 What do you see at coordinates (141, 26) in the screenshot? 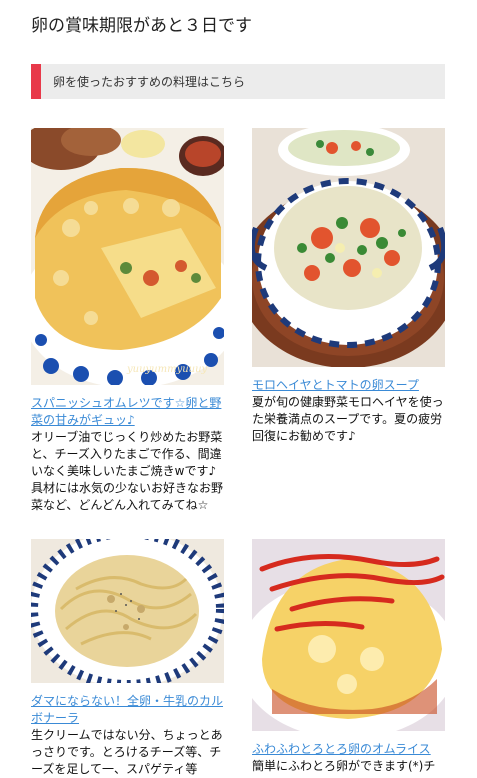
I see `page-title: 卵の賞味期限があと３日です` at bounding box center [141, 26].